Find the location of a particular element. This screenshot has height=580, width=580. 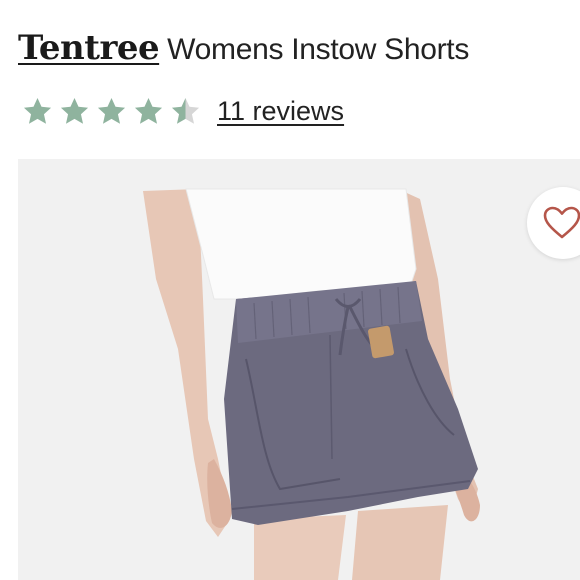

product-name: Womens Instow Shorts is located at coordinates (318, 49).